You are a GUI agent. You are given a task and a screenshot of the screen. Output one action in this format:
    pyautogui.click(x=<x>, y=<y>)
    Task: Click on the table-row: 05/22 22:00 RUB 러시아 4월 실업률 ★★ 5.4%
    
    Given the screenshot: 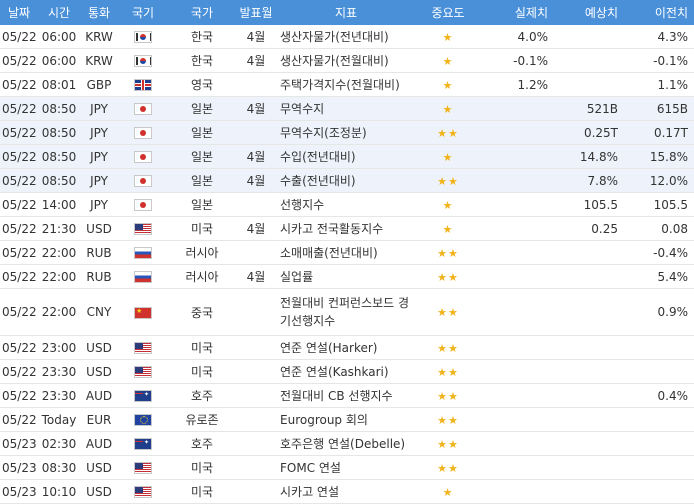 What is the action you would take?
    pyautogui.click(x=347, y=276)
    